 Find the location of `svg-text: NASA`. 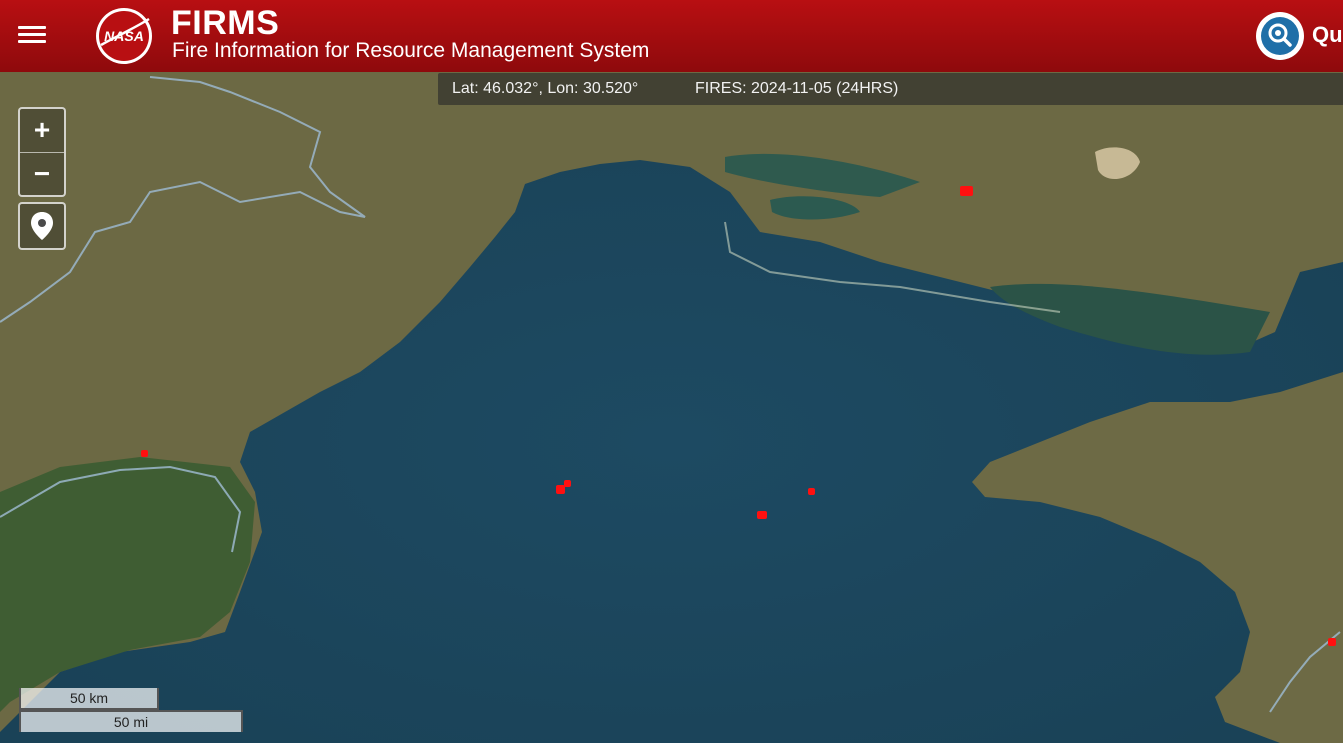

svg-text: NASA is located at coordinates (124, 36).